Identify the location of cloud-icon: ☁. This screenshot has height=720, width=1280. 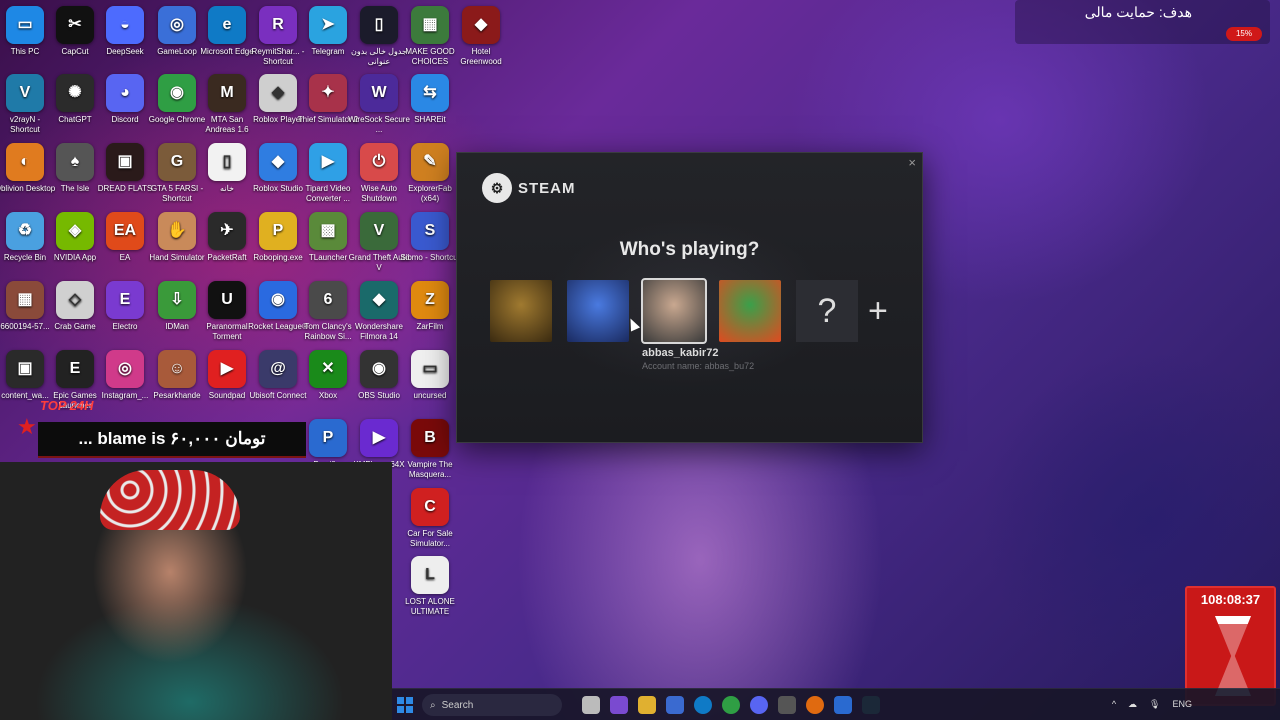
(1132, 704).